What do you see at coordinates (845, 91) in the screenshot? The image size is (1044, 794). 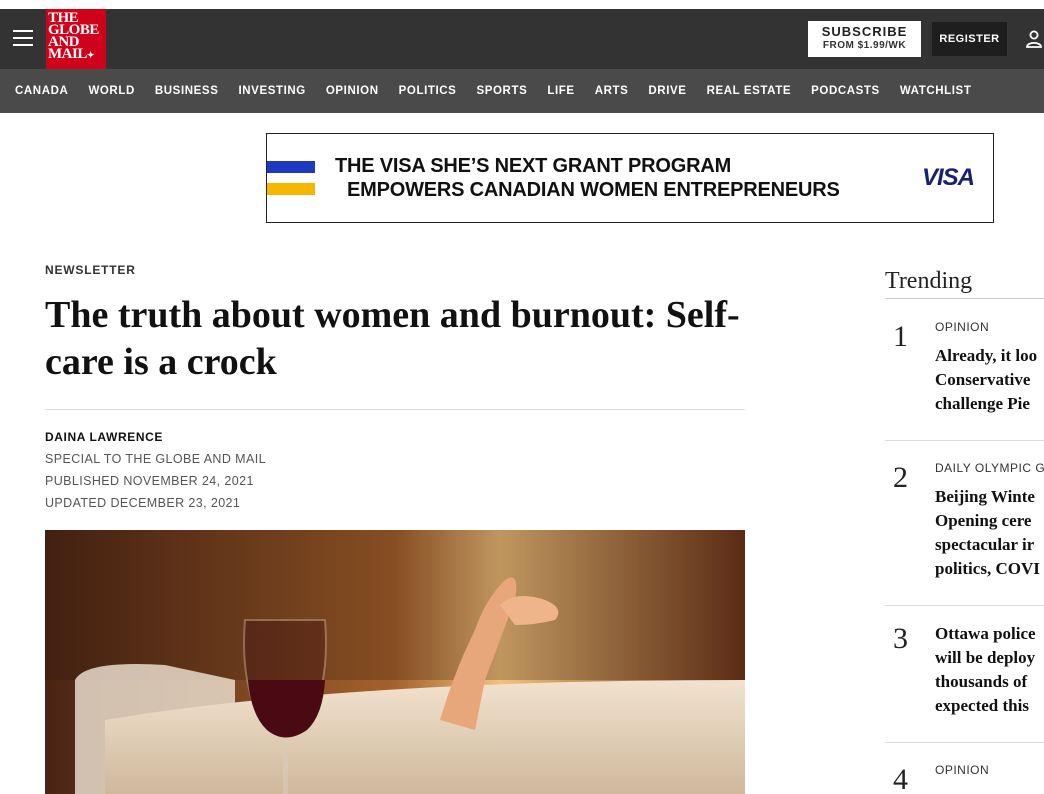 I see `nav-item-podcasts: PODCASTS` at bounding box center [845, 91].